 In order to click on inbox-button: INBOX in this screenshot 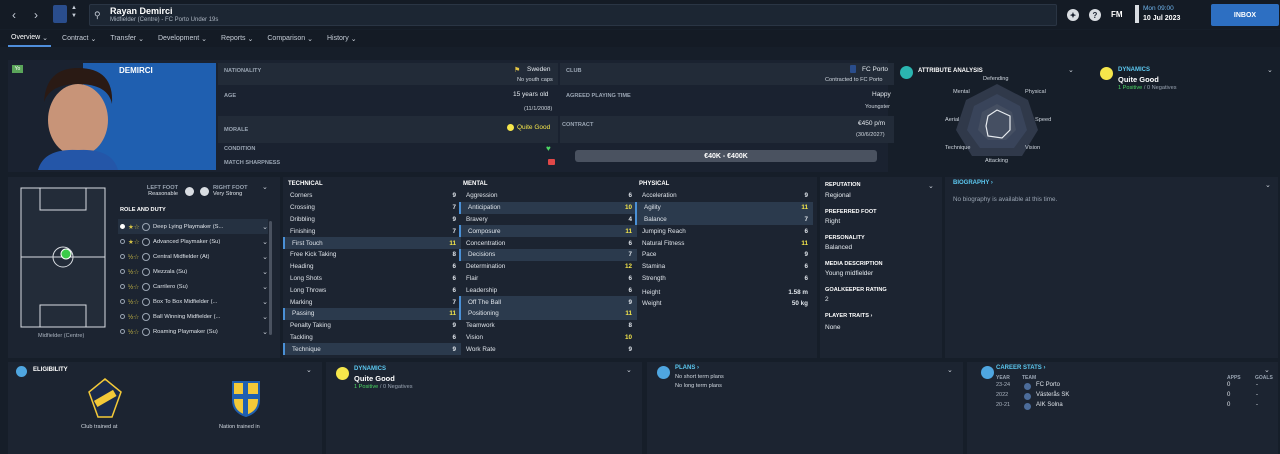, I will do `click(1245, 15)`.